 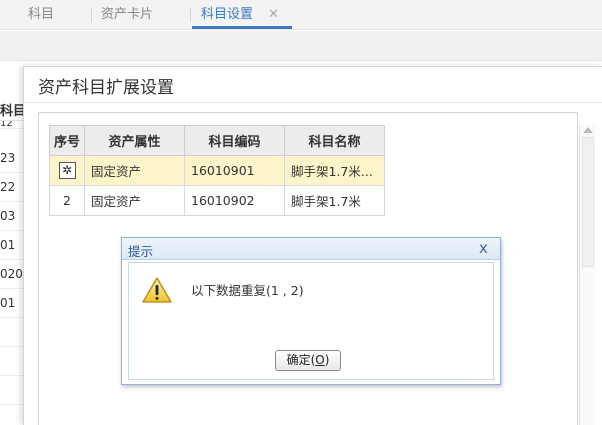 I want to click on list-item: 0202, so click(x=12, y=274).